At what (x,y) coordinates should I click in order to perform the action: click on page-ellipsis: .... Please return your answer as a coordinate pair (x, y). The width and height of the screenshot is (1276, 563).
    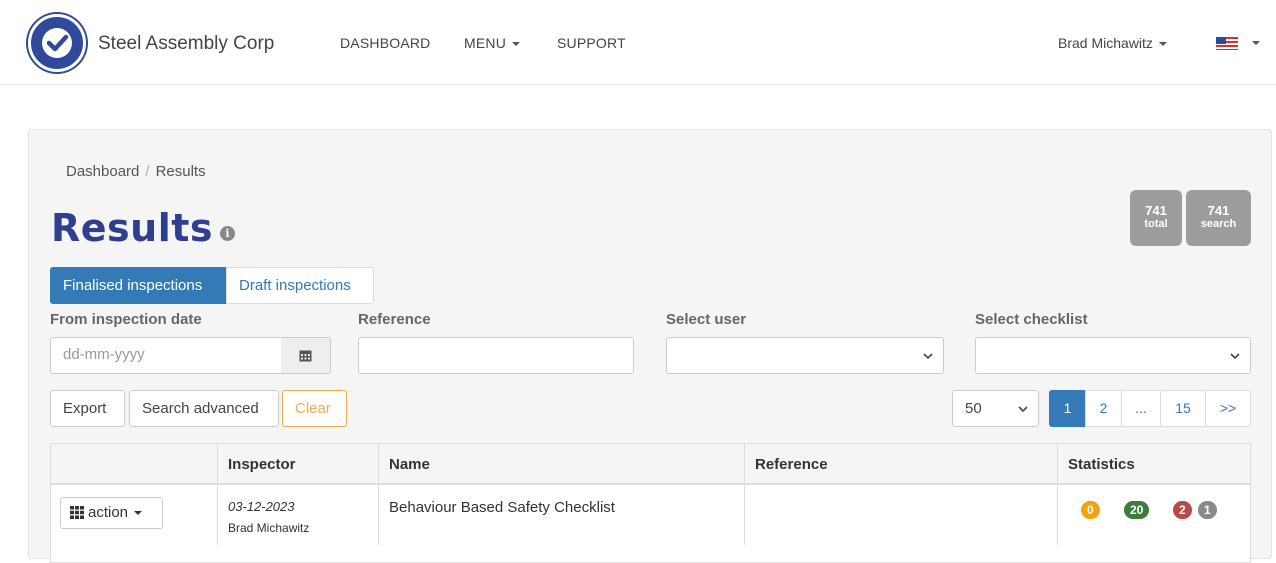
    Looking at the image, I should click on (1141, 408).